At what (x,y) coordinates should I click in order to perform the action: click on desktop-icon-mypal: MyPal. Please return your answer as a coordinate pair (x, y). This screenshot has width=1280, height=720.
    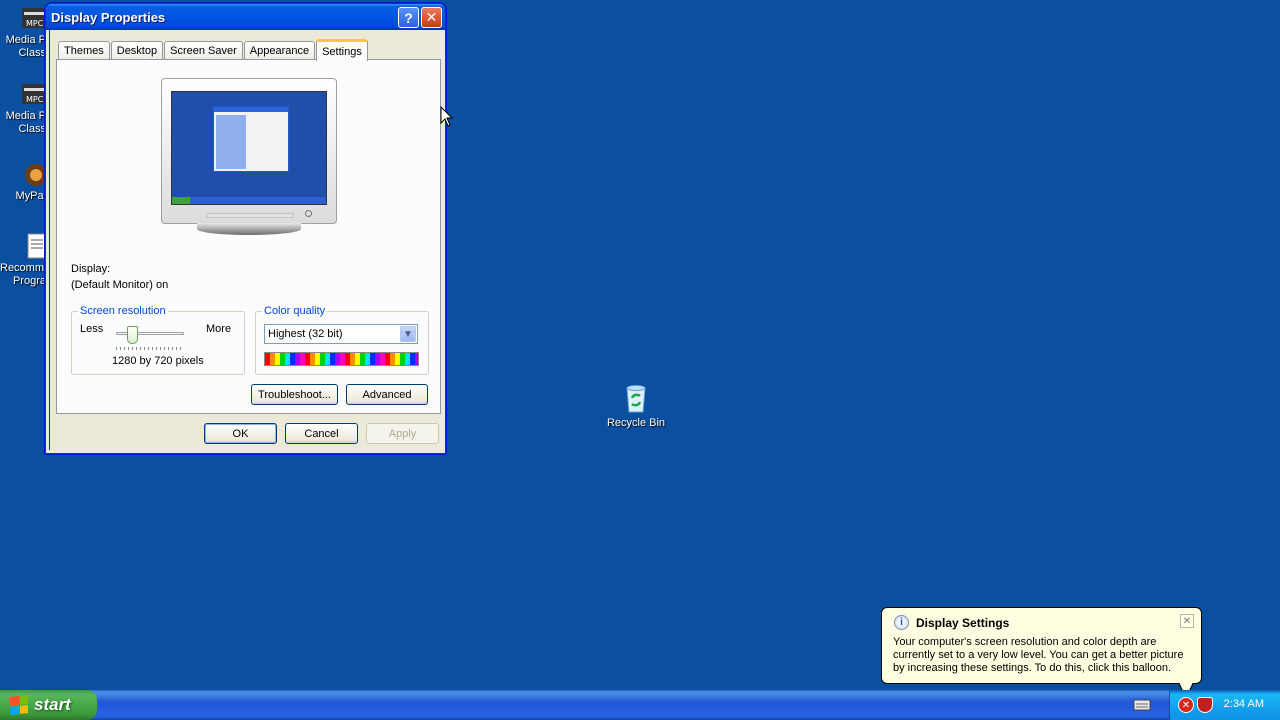
    Looking at the image, I should click on (23, 181).